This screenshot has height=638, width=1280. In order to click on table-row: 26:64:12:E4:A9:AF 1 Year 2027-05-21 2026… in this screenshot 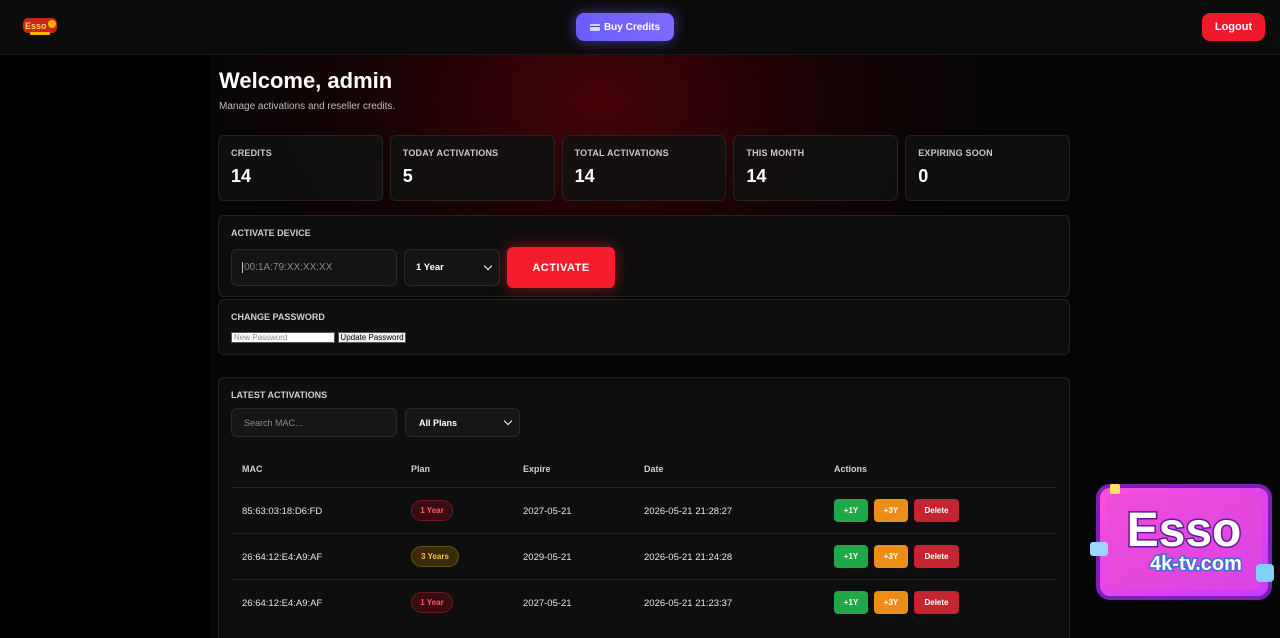, I will do `click(644, 602)`.